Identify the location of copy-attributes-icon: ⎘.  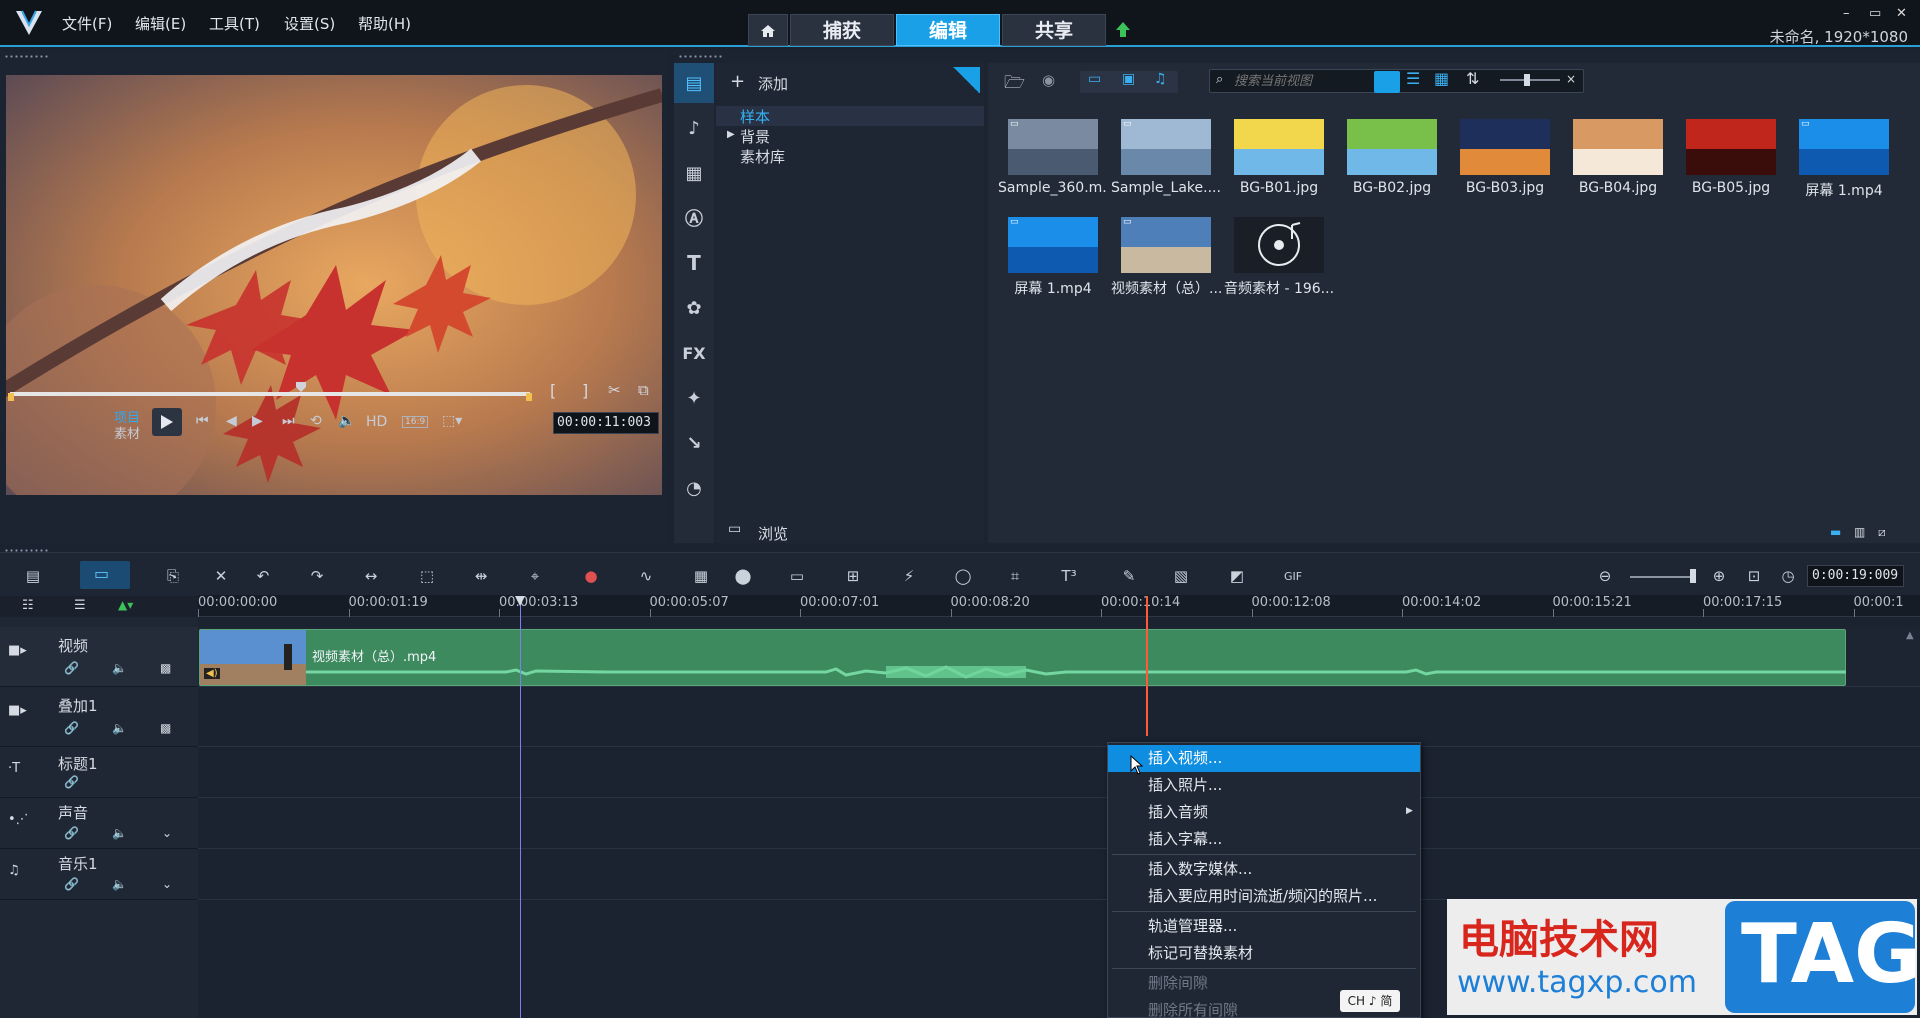
(173, 576).